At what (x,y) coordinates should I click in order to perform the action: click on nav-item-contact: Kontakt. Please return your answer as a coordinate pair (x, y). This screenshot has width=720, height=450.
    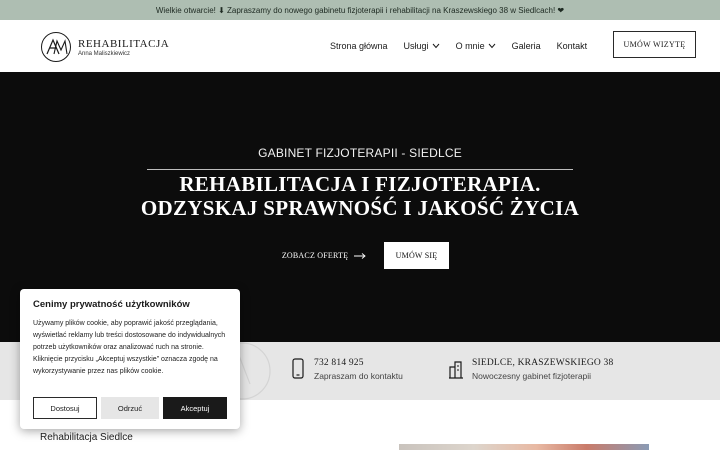
    Looking at the image, I should click on (572, 46).